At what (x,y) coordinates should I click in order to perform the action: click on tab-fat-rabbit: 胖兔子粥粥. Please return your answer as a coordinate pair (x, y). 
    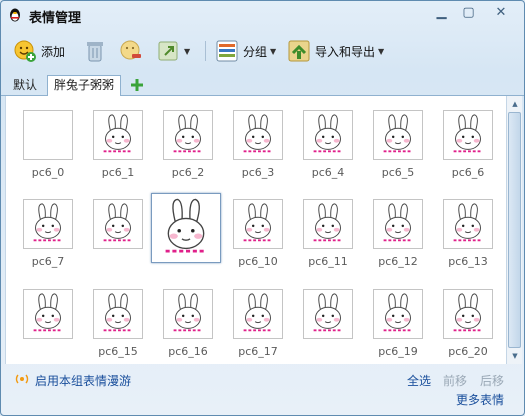
    Looking at the image, I should click on (84, 86).